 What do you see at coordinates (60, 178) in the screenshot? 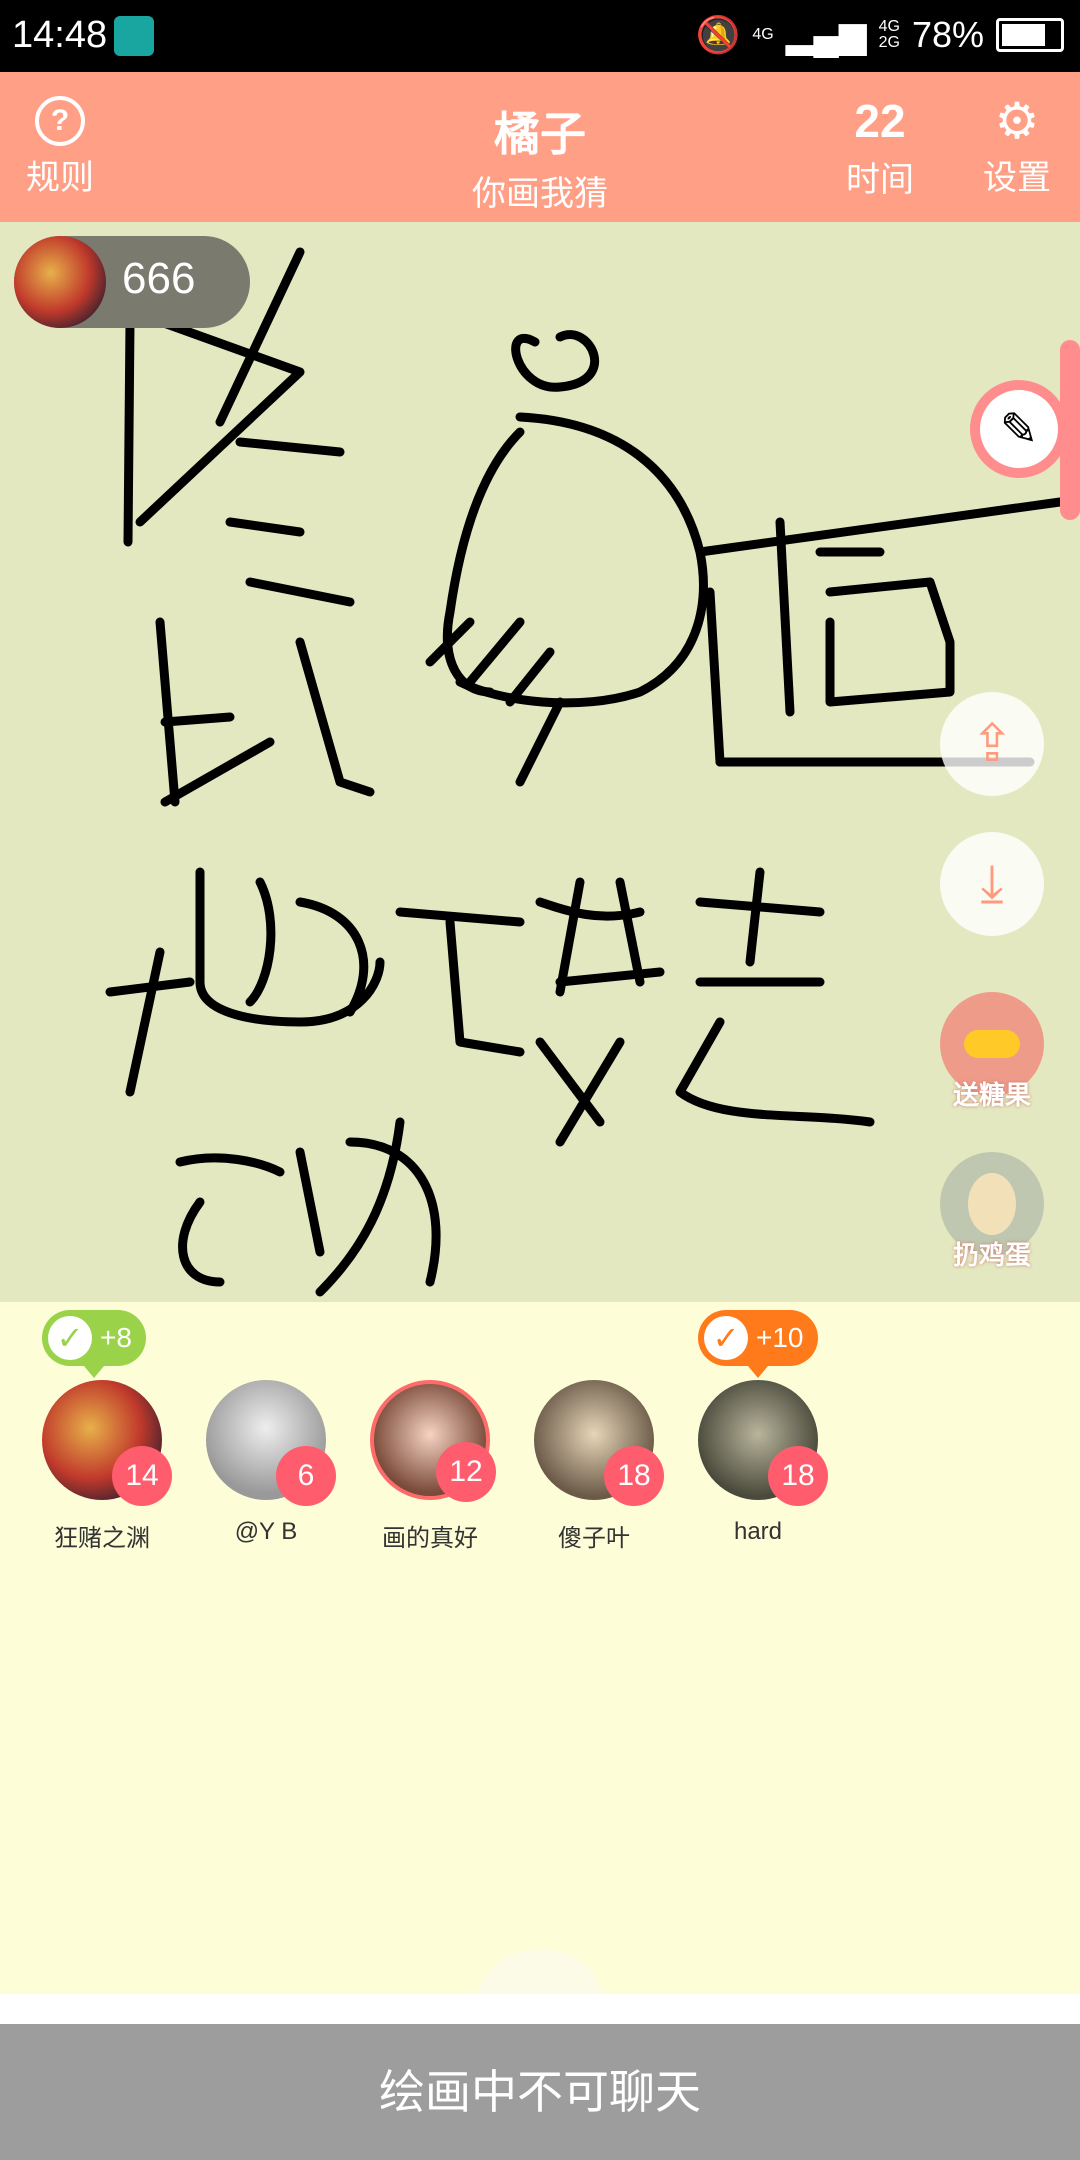
I see `rules-label: 规则` at bounding box center [60, 178].